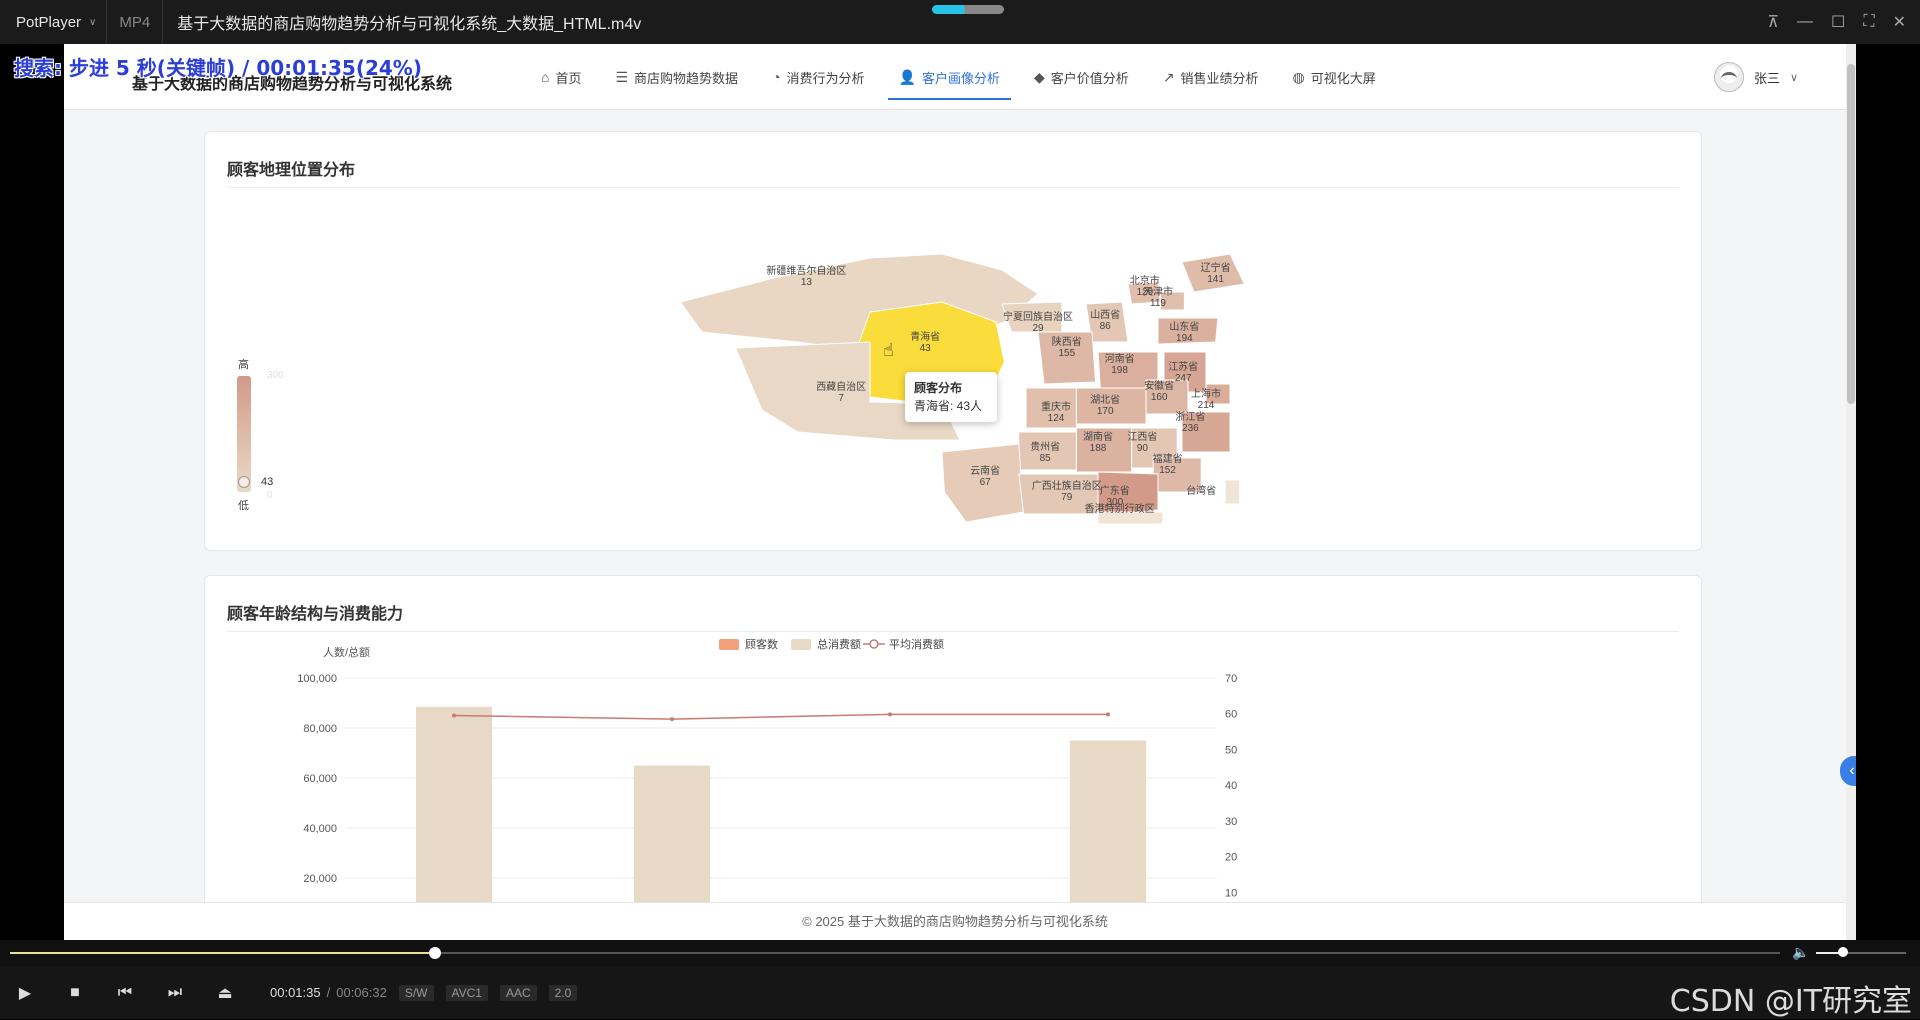  I want to click on region-name-label: 新疆维吾尔自治区, so click(806, 270).